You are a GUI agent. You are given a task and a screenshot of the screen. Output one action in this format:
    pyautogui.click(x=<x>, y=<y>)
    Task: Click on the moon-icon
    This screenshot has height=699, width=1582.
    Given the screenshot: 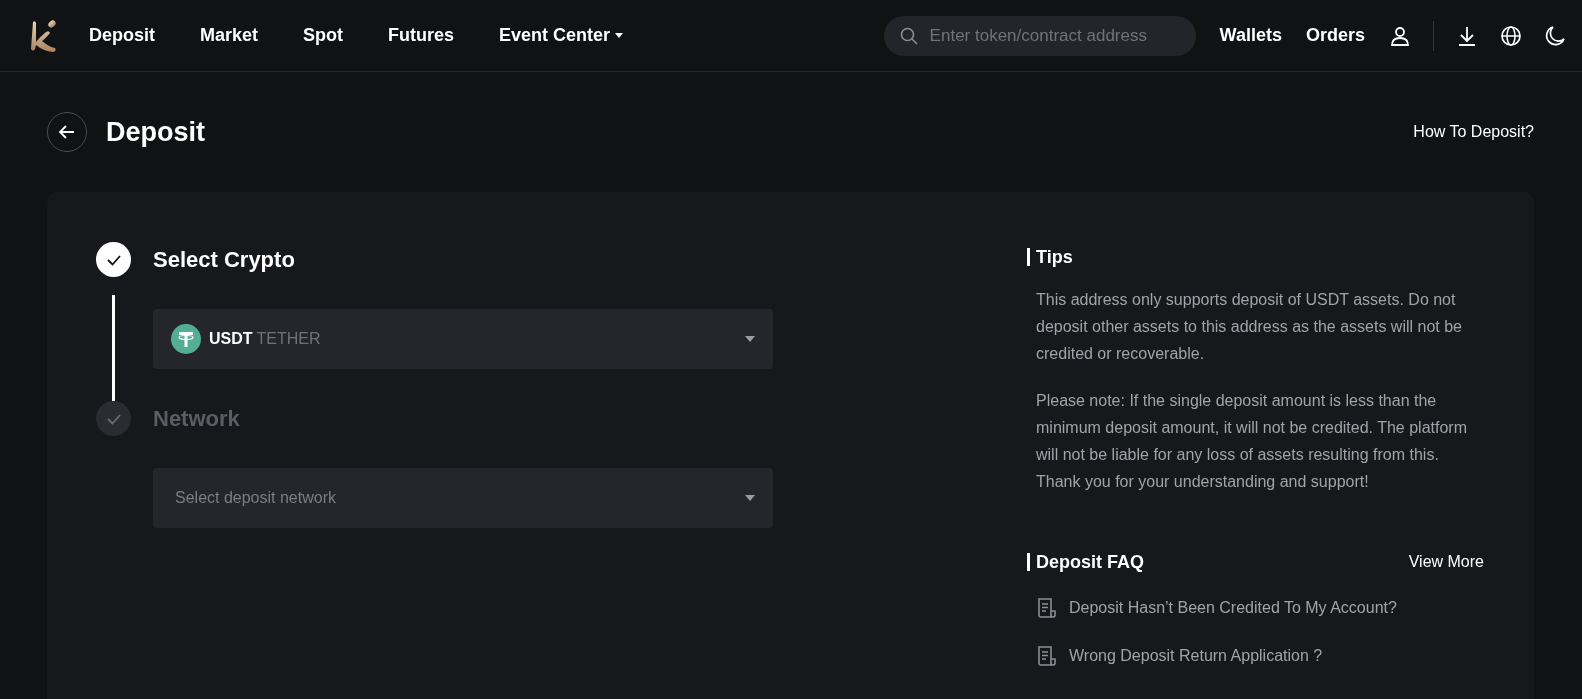 What is the action you would take?
    pyautogui.click(x=1555, y=35)
    